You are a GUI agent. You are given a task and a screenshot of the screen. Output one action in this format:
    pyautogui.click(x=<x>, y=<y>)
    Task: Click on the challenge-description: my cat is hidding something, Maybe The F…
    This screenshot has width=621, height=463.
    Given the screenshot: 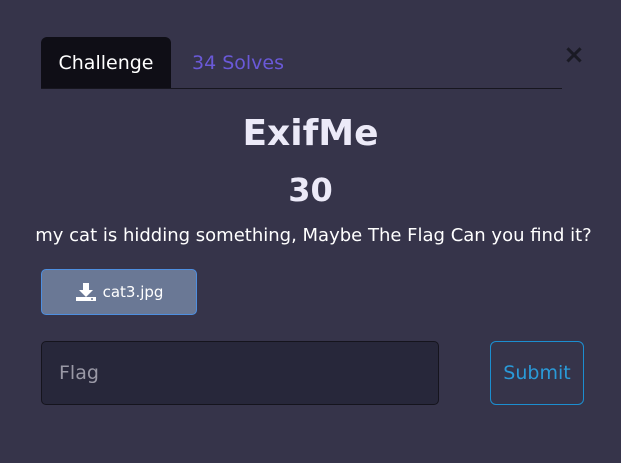 What is the action you would take?
    pyautogui.click(x=313, y=235)
    